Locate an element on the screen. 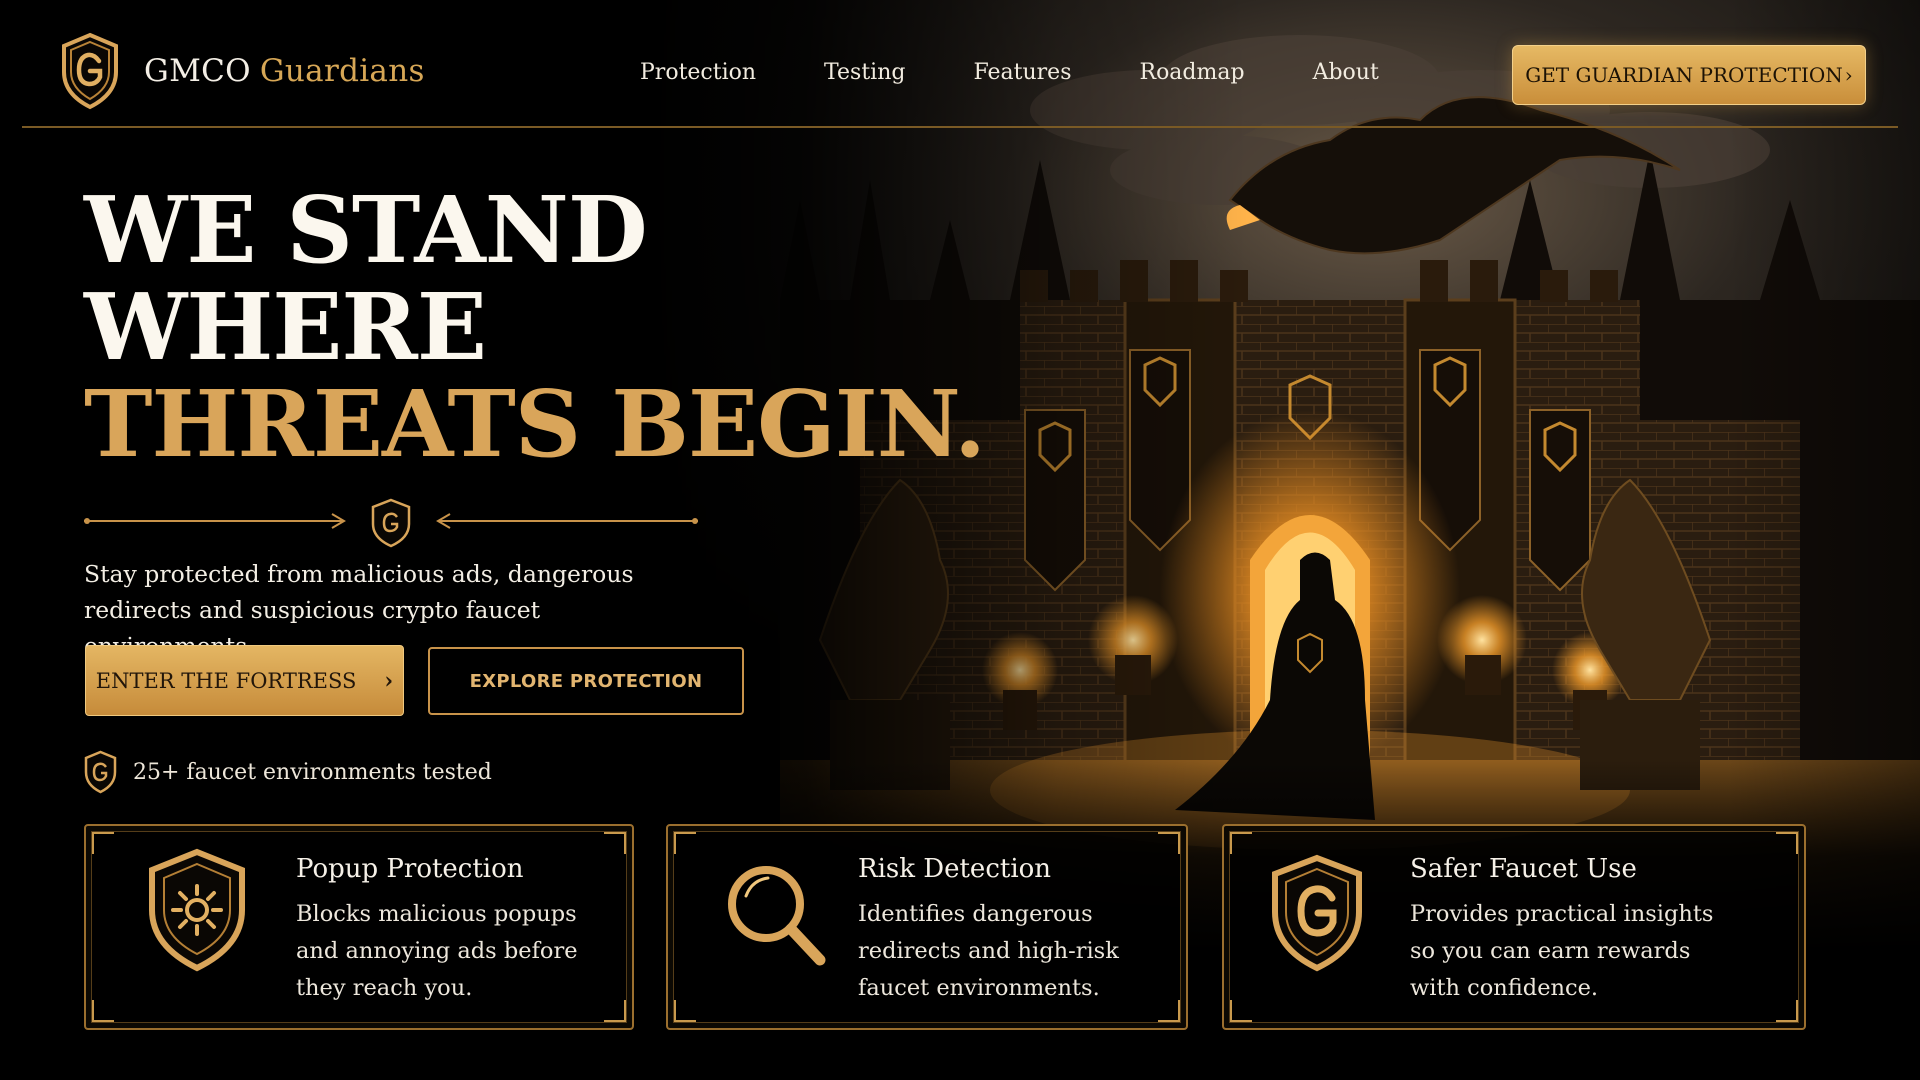 Image resolution: width=1920 pixels, height=1080 pixels. nav-item-features: Features is located at coordinates (1022, 72).